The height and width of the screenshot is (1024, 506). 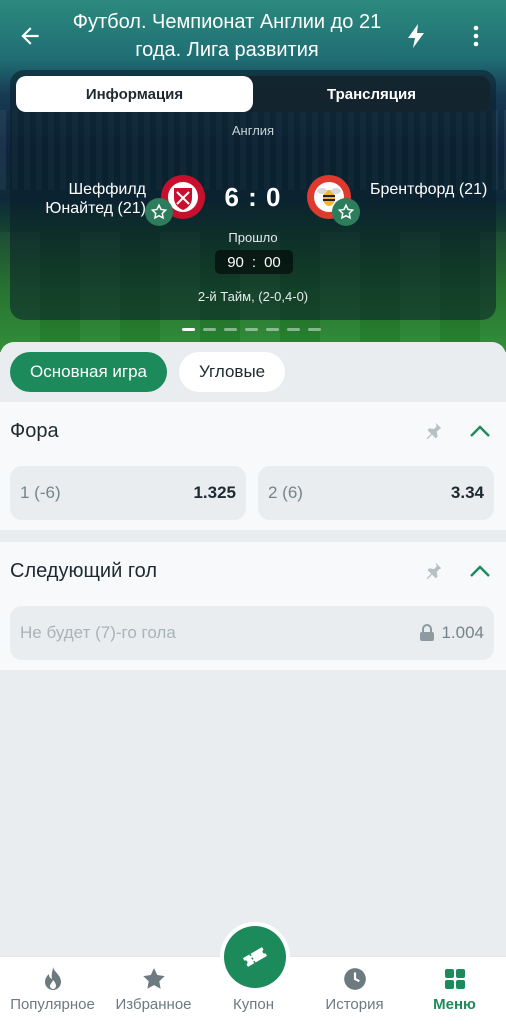 What do you see at coordinates (134, 94) in the screenshot?
I see `tab-information: Информация` at bounding box center [134, 94].